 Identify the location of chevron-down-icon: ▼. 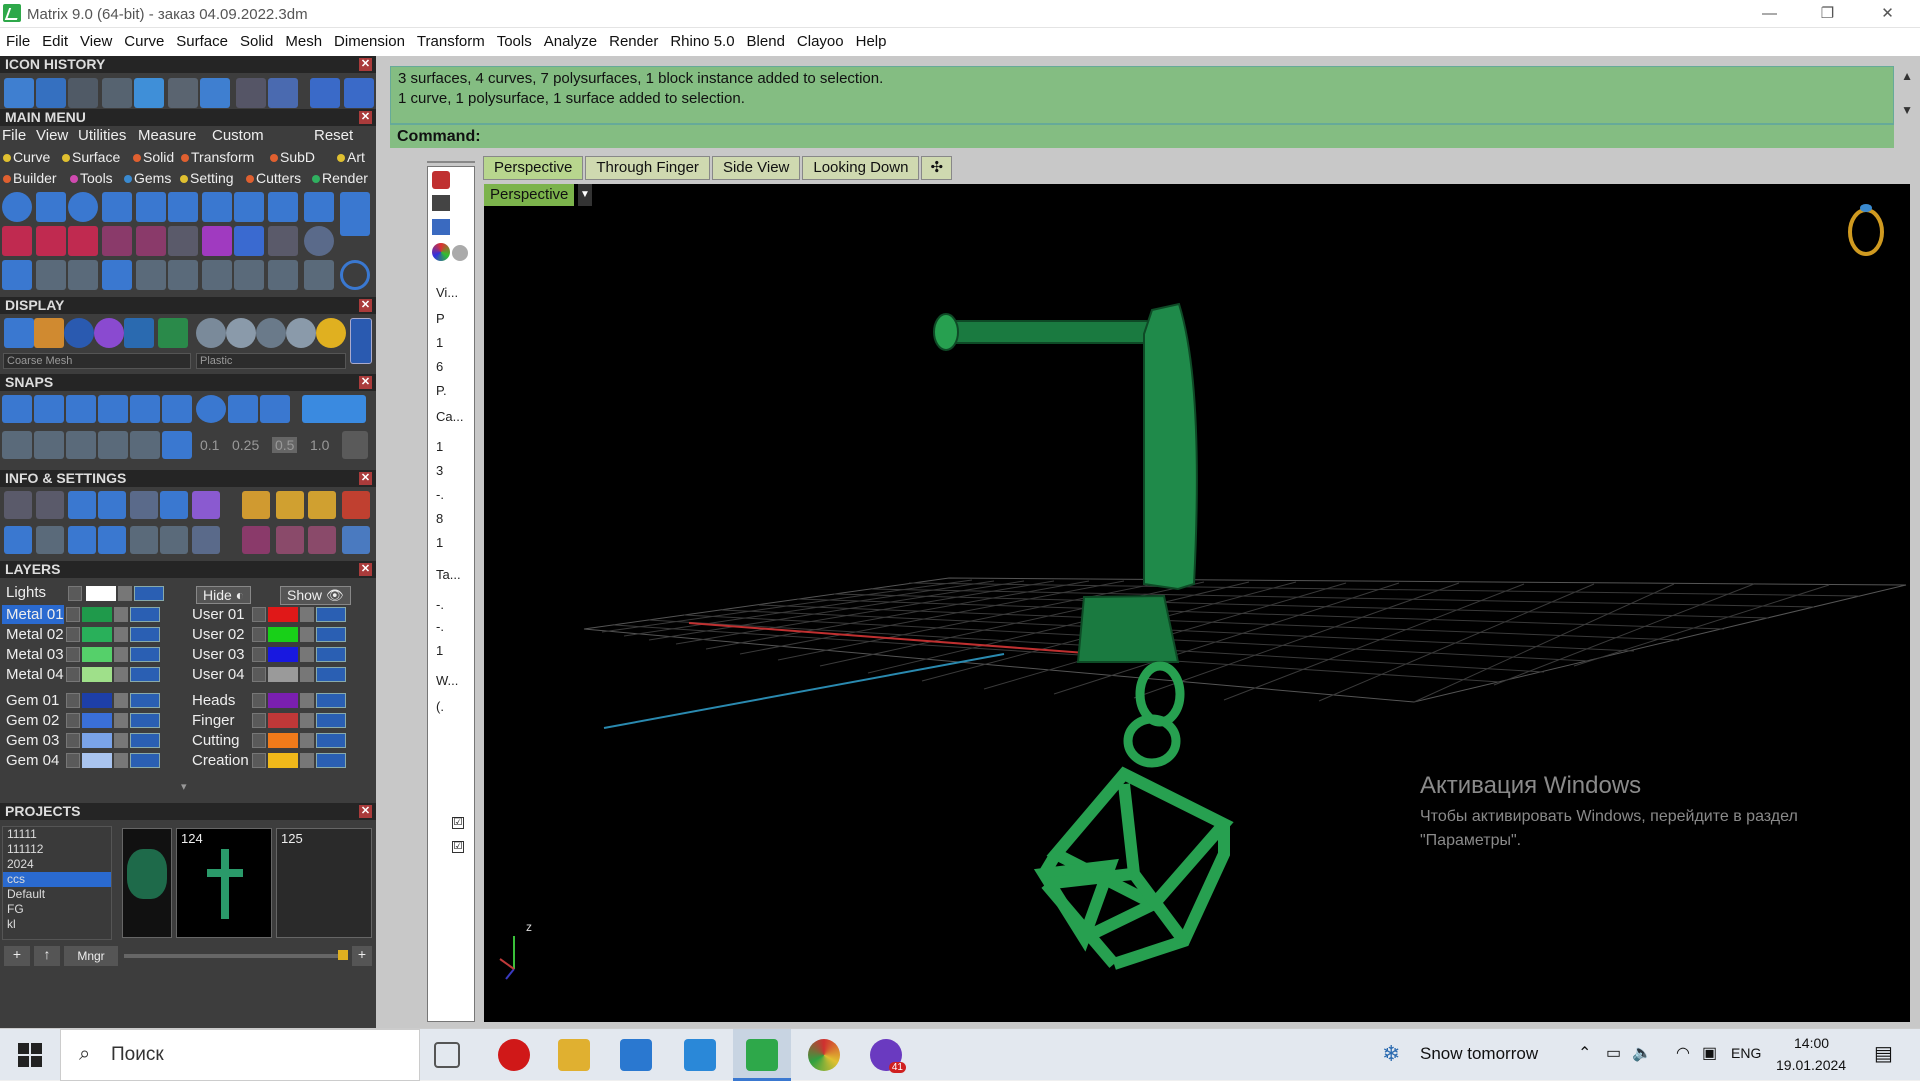
(585, 195).